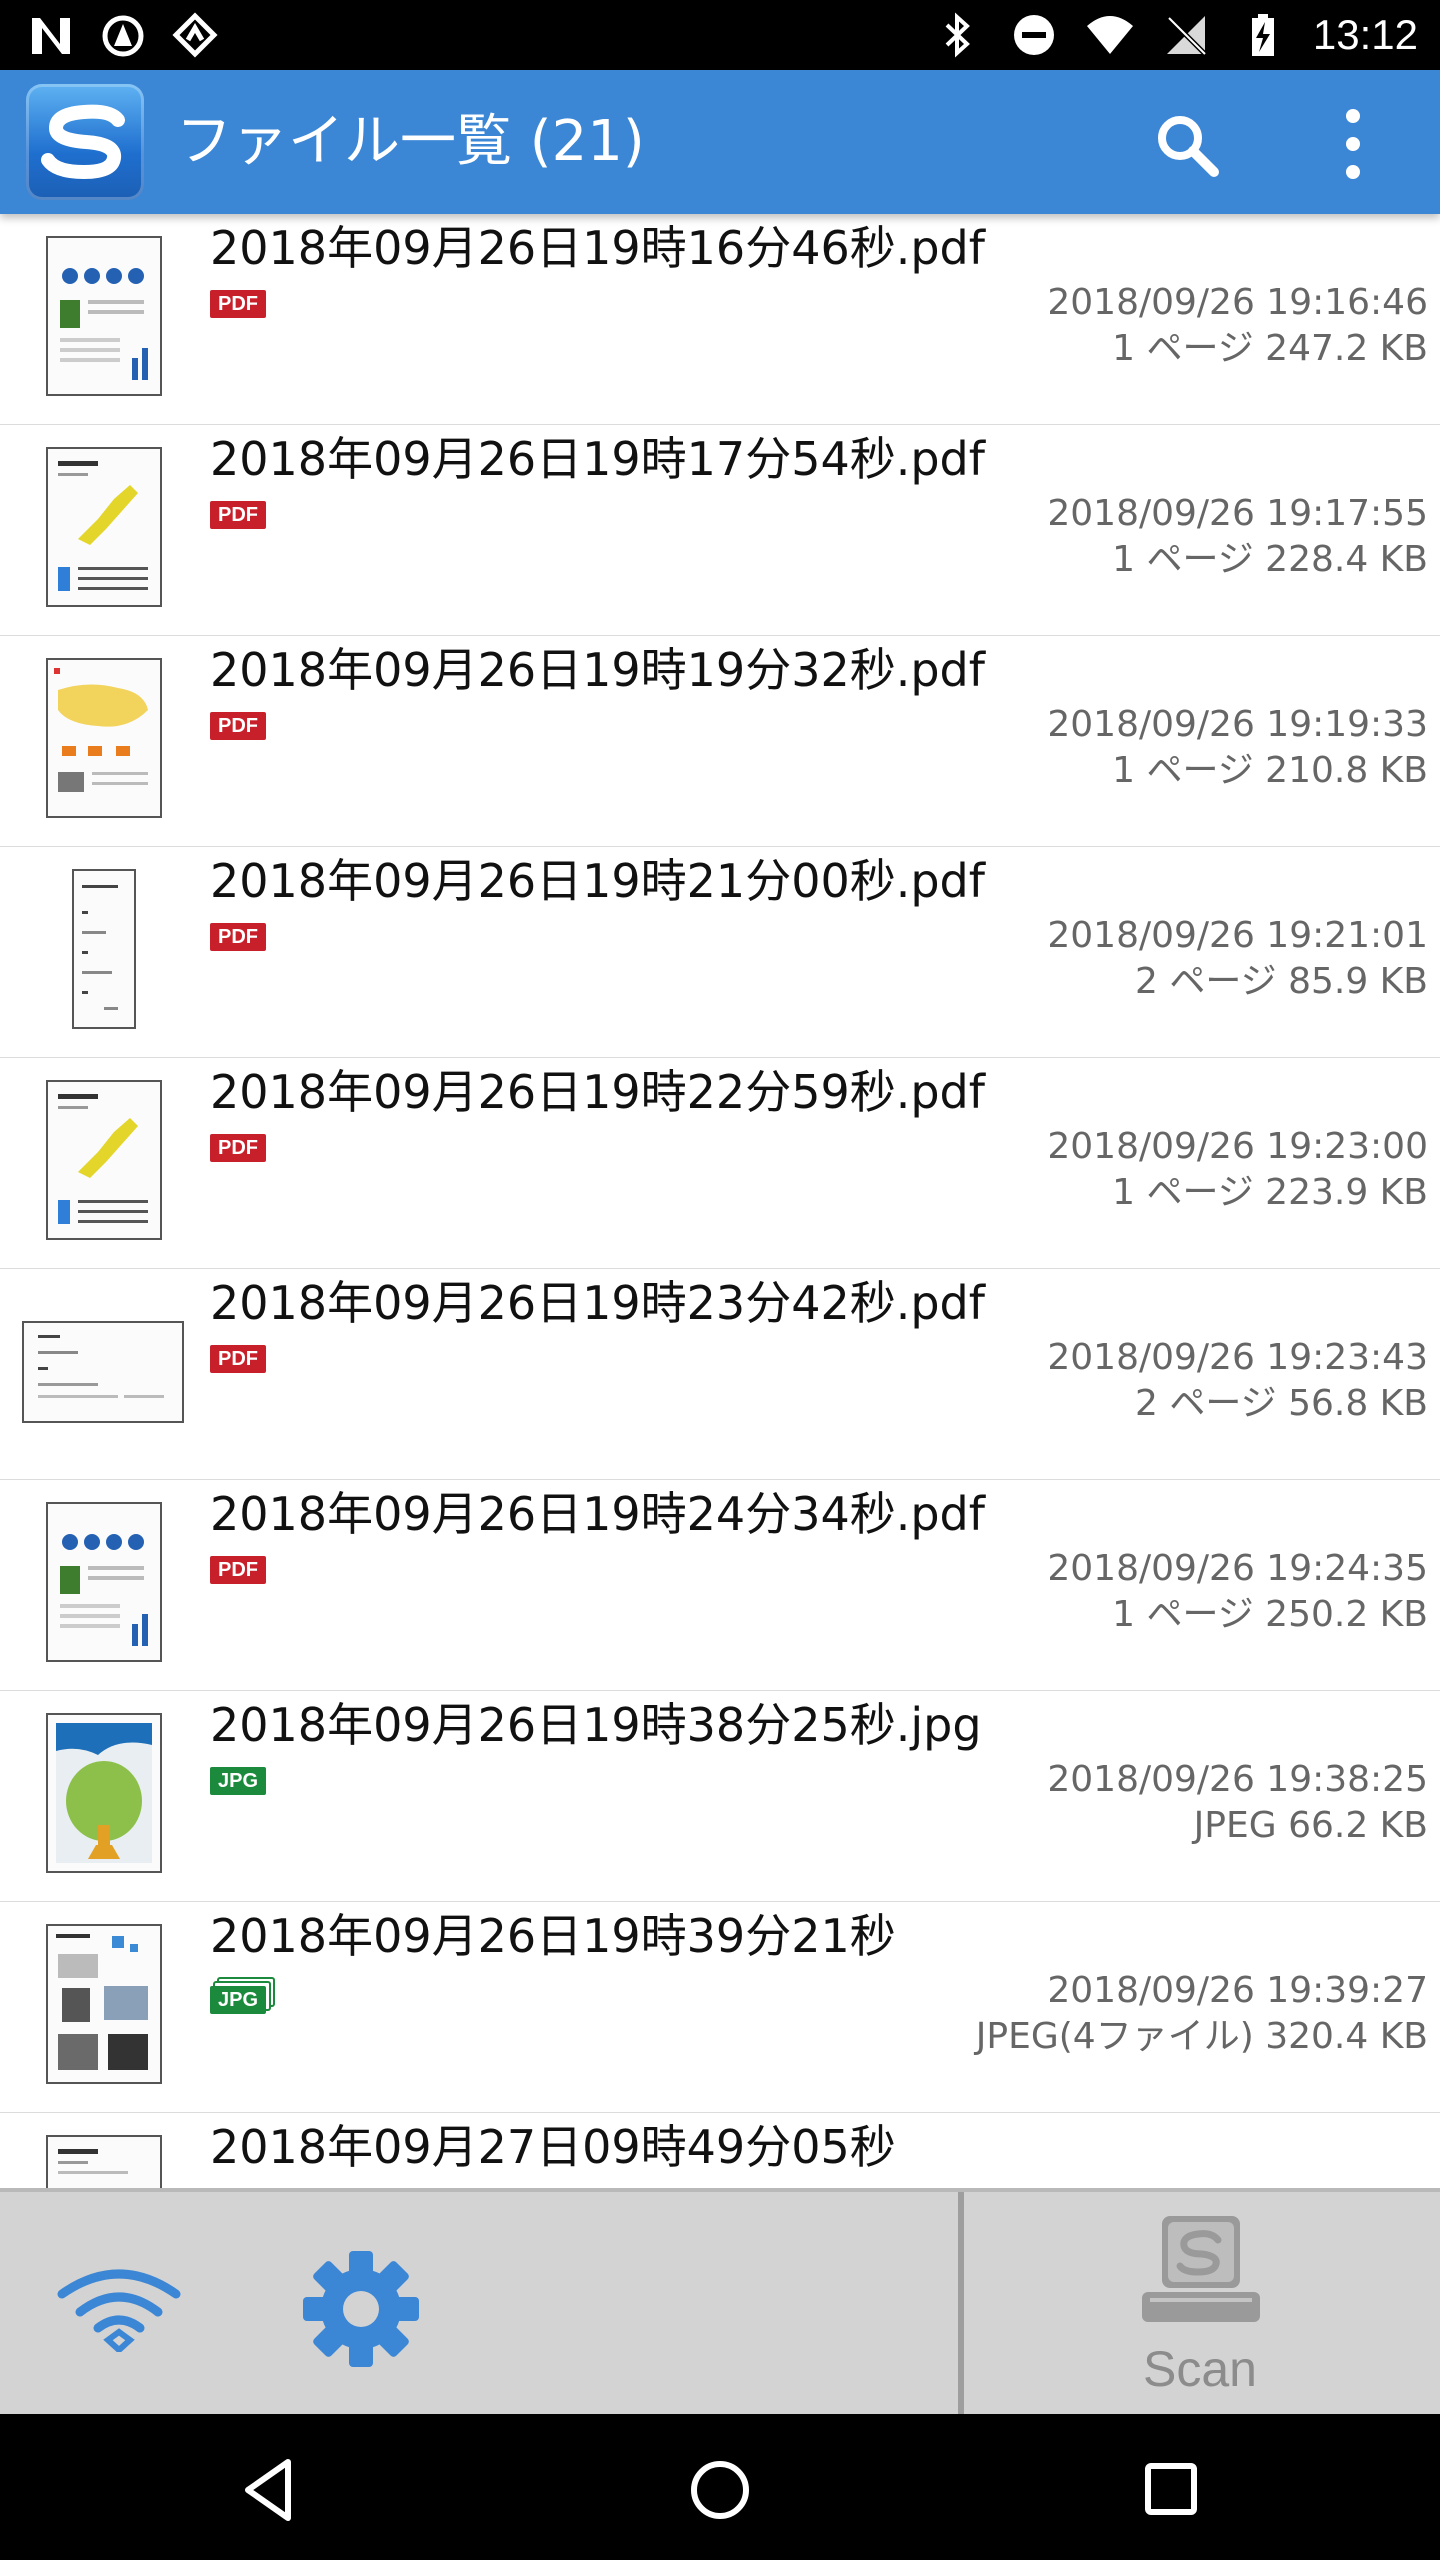 Image resolution: width=1440 pixels, height=2560 pixels. What do you see at coordinates (238, 1781) in the screenshot?
I see `jpg-badge: JPG` at bounding box center [238, 1781].